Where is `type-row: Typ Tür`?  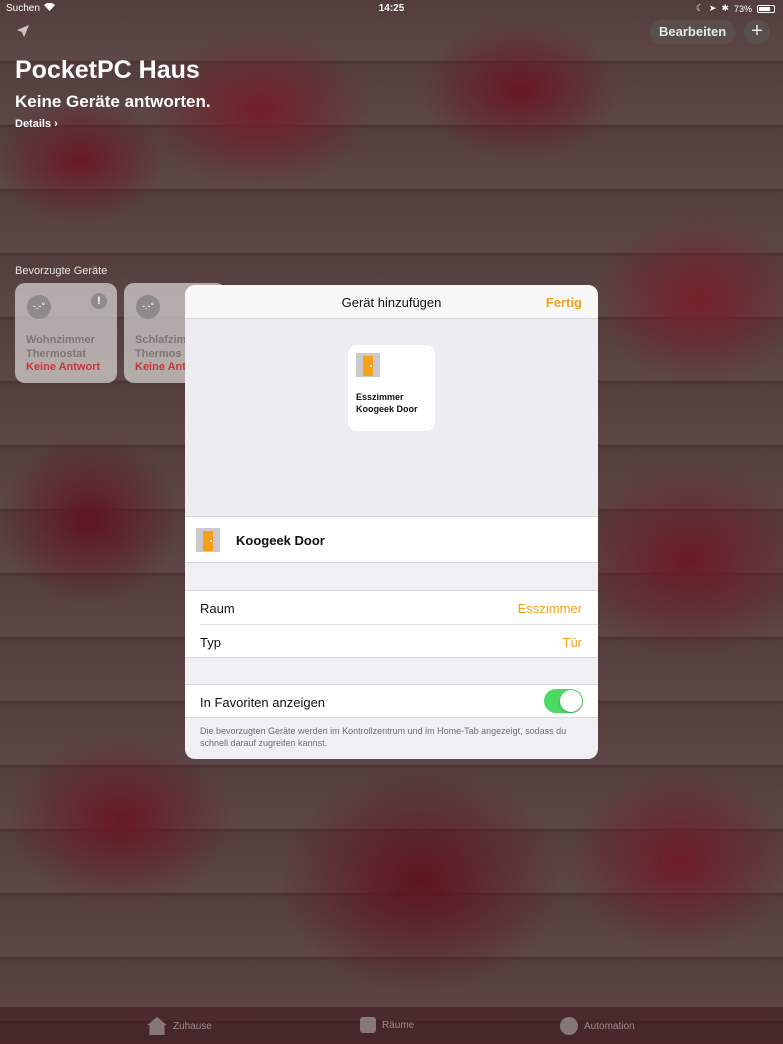
type-row: Typ Tür is located at coordinates (391, 642).